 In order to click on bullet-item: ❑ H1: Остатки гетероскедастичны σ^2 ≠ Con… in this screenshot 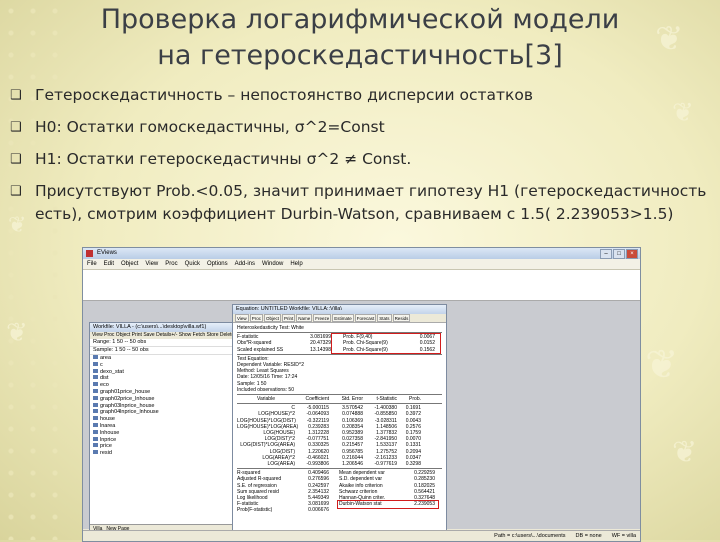, I will do `click(358, 159)`.